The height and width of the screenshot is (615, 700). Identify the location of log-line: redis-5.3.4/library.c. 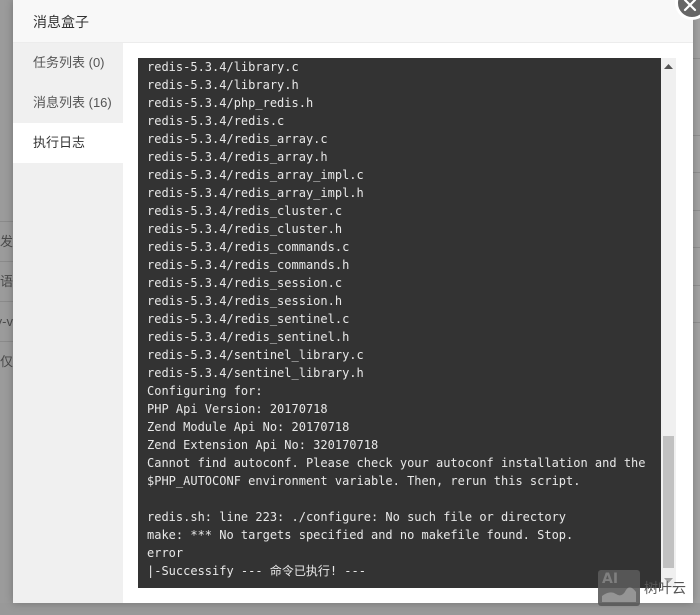
(223, 67).